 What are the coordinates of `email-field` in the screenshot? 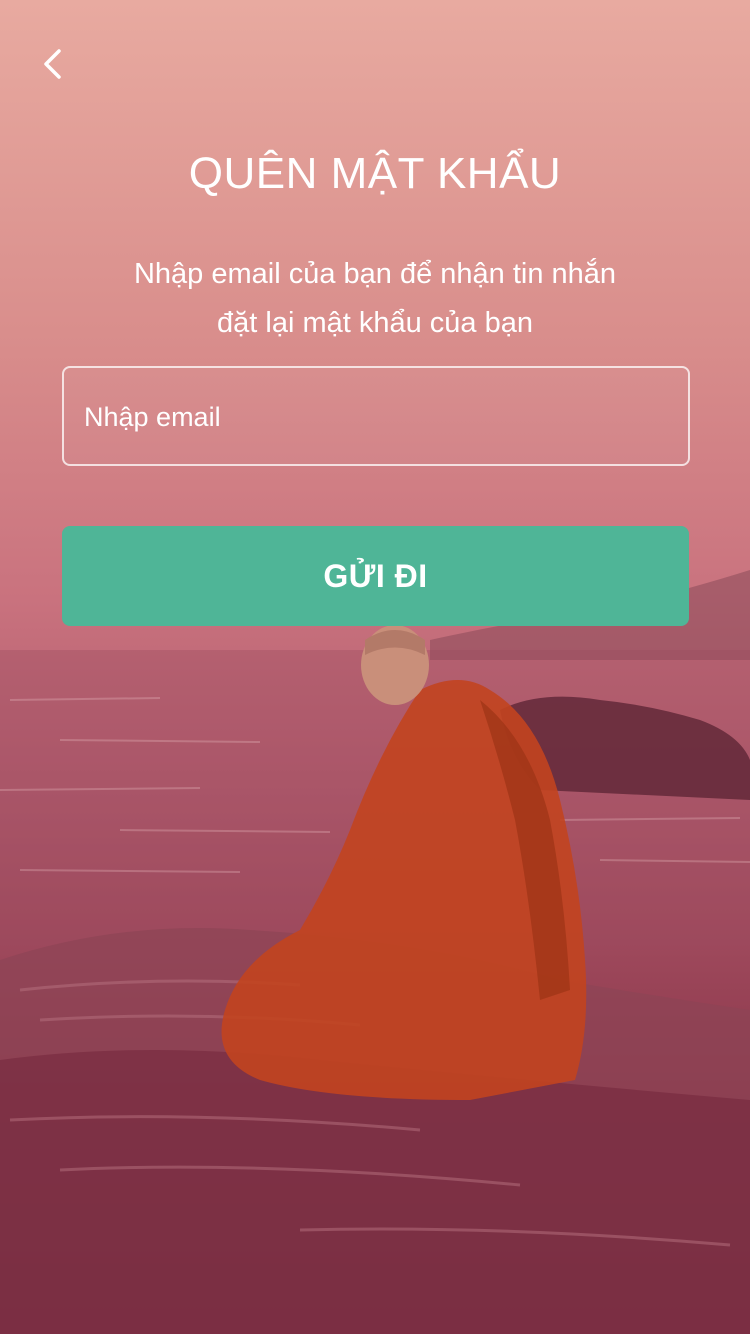 It's located at (379, 417).